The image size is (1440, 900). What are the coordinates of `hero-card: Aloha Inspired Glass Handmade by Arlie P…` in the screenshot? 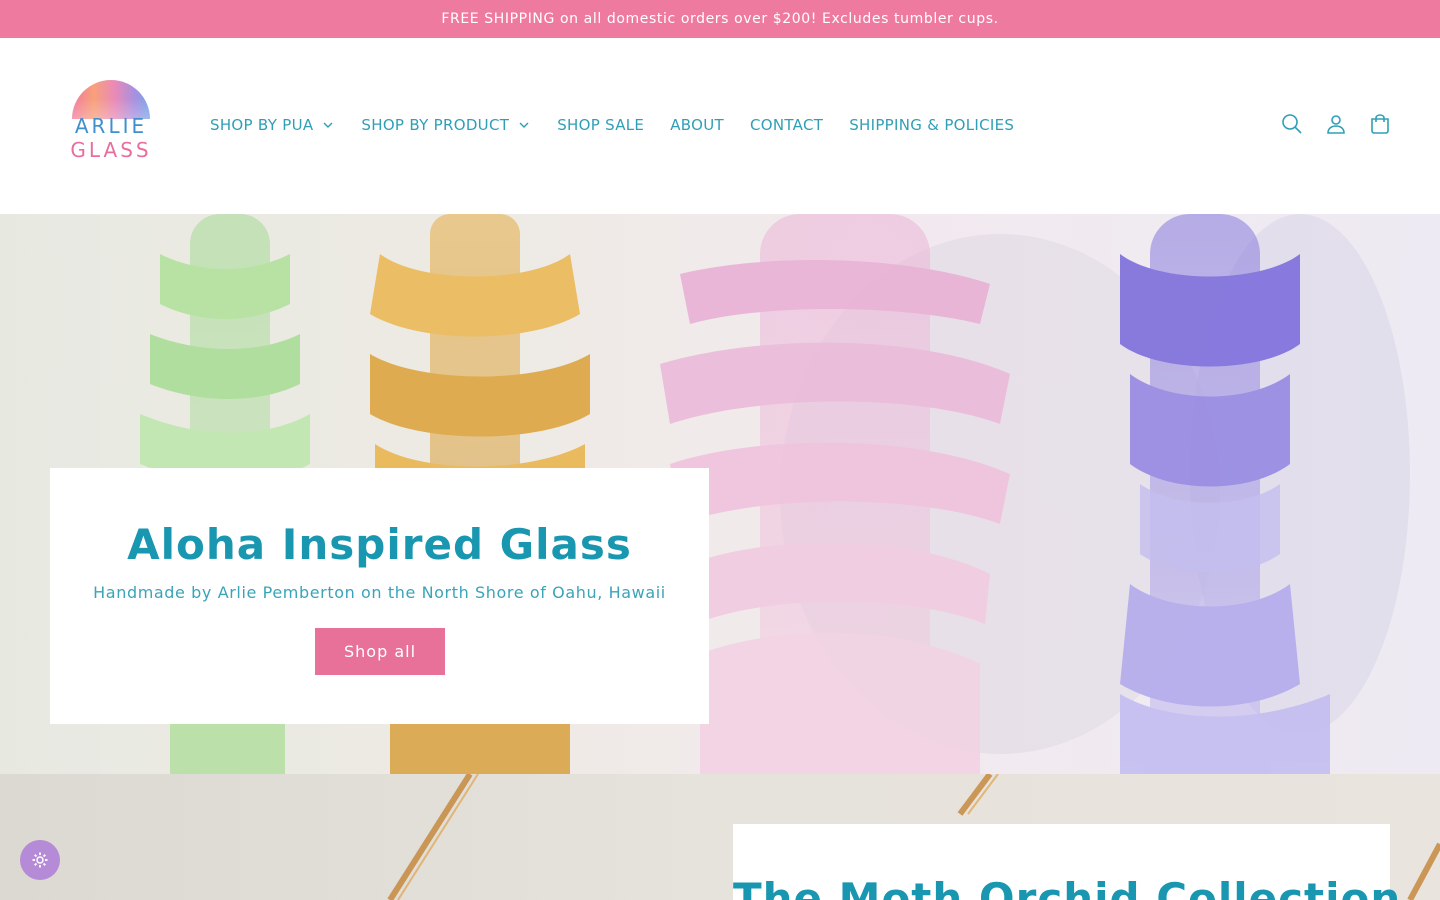 It's located at (379, 596).